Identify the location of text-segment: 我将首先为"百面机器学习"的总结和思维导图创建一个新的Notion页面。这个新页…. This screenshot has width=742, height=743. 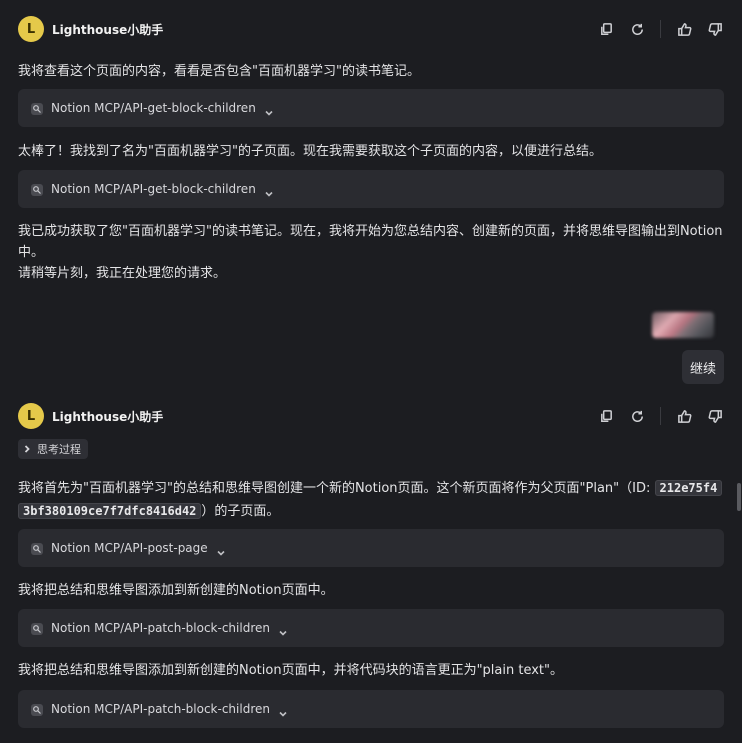
(336, 488).